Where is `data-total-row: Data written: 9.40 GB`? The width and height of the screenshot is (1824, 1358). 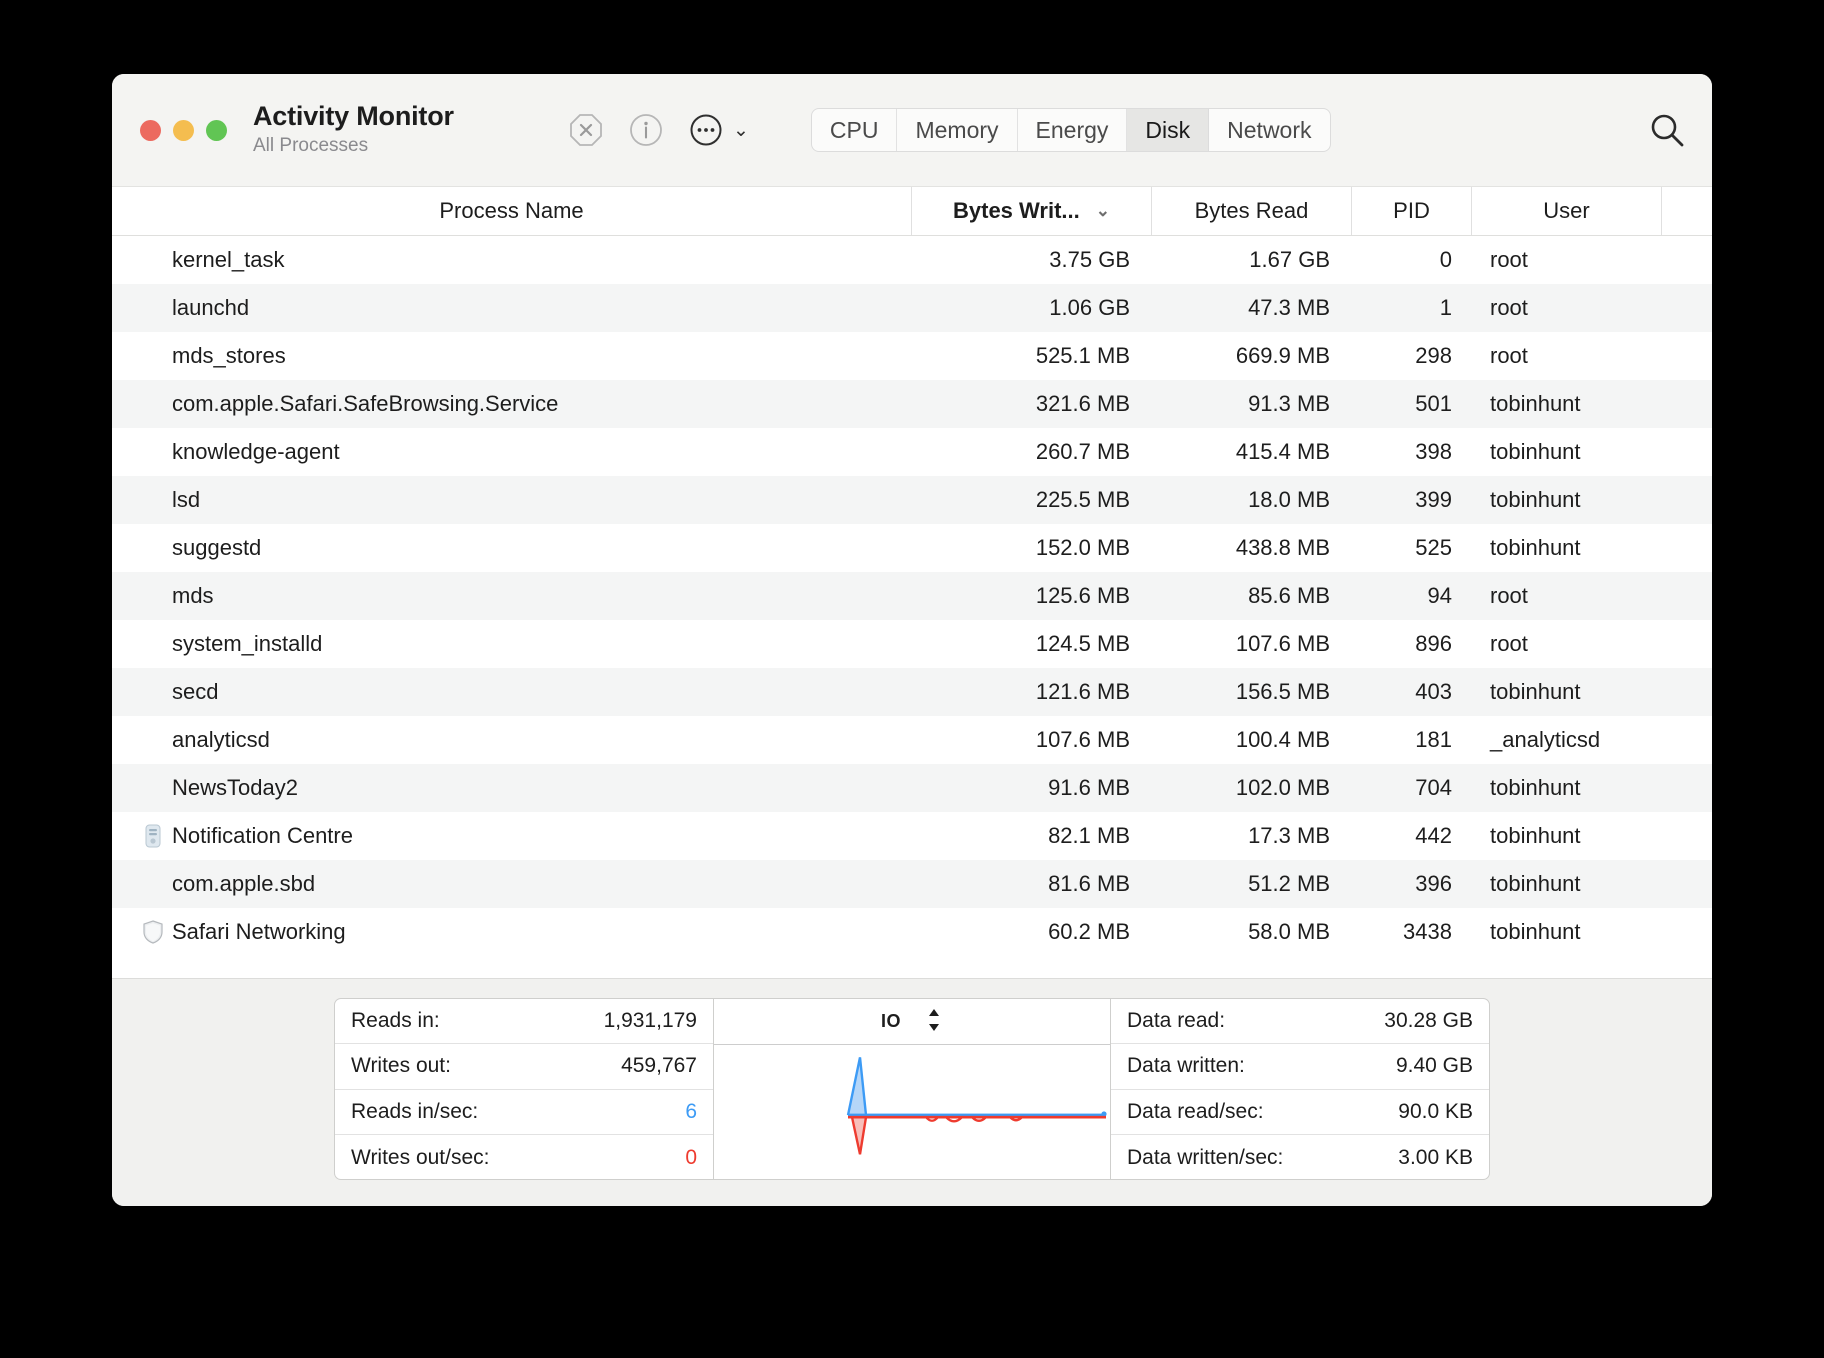 data-total-row: Data written: 9.40 GB is located at coordinates (1300, 1067).